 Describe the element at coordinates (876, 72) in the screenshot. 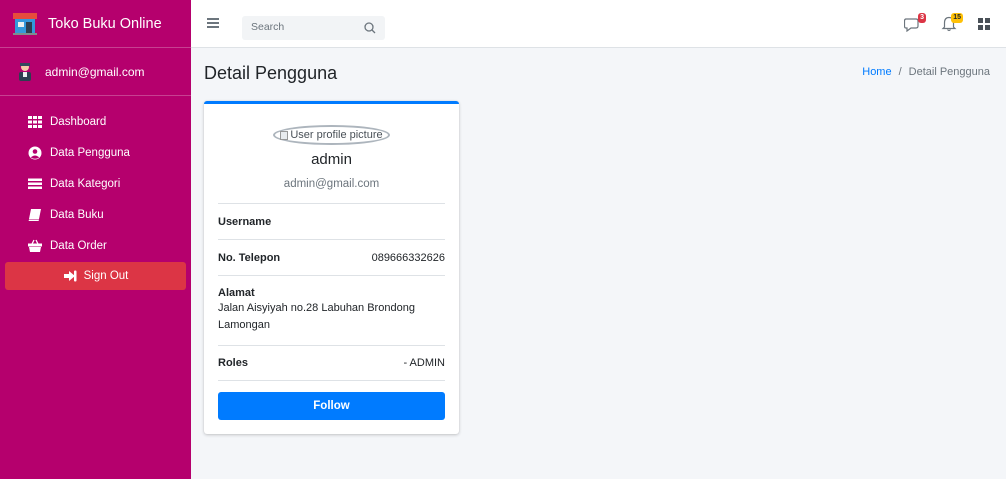

I see `breadcrumb-home-link: Home` at that location.